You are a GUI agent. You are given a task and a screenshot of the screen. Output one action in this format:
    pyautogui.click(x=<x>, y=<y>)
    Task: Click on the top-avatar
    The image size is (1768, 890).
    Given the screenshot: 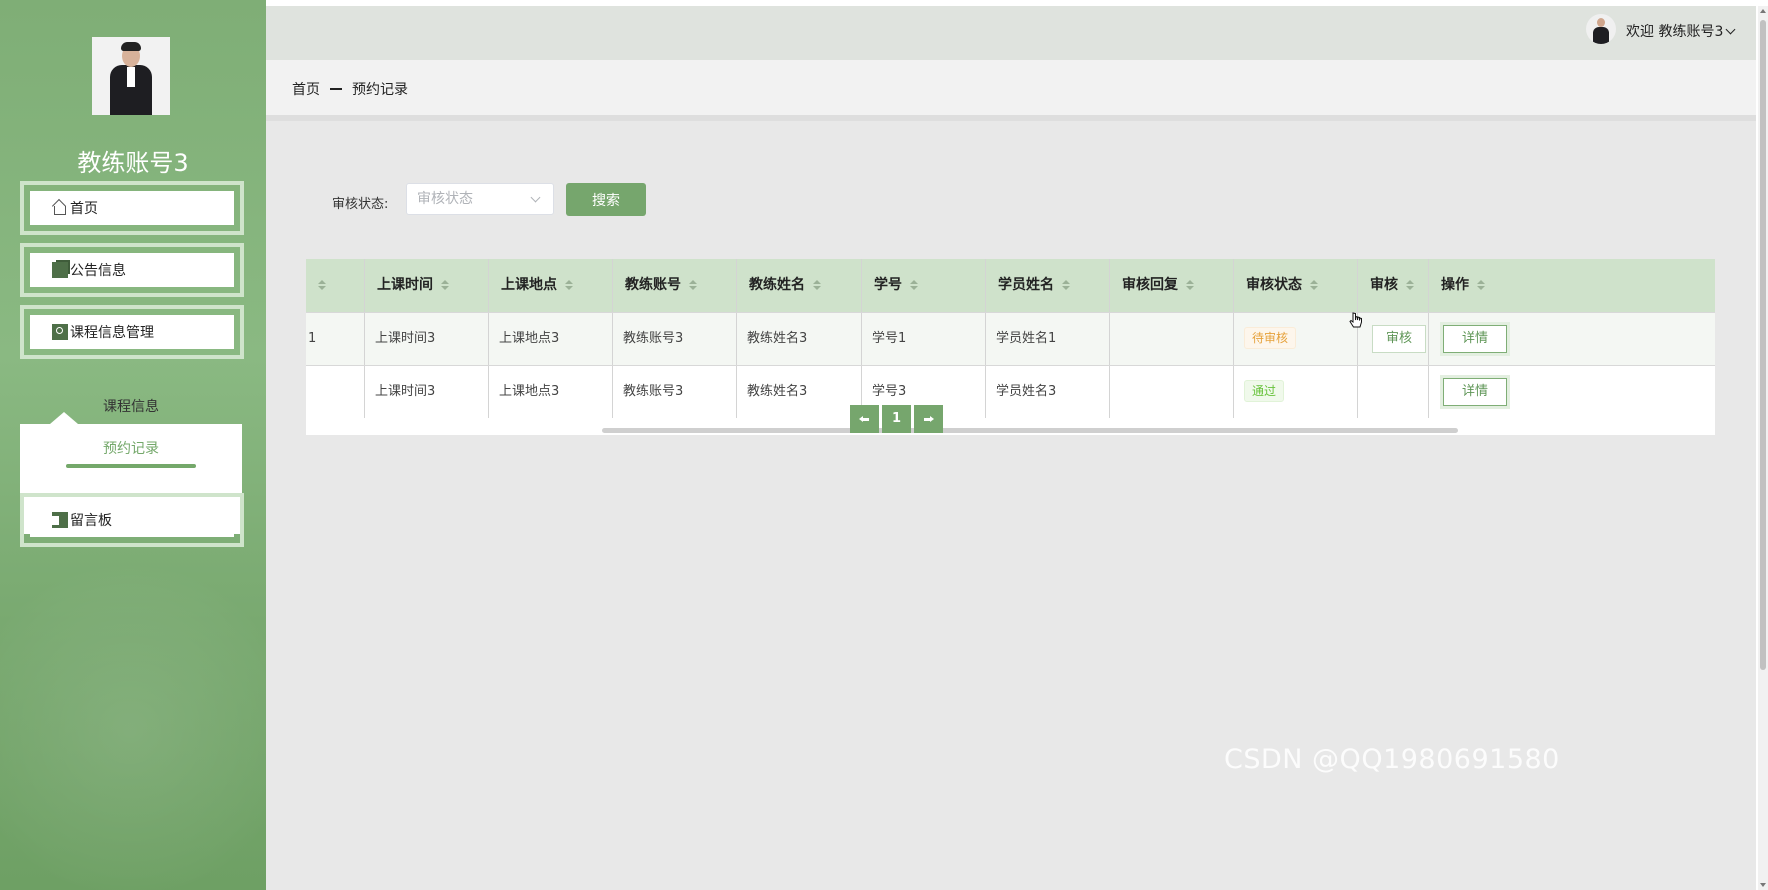 What is the action you would take?
    pyautogui.click(x=1601, y=29)
    